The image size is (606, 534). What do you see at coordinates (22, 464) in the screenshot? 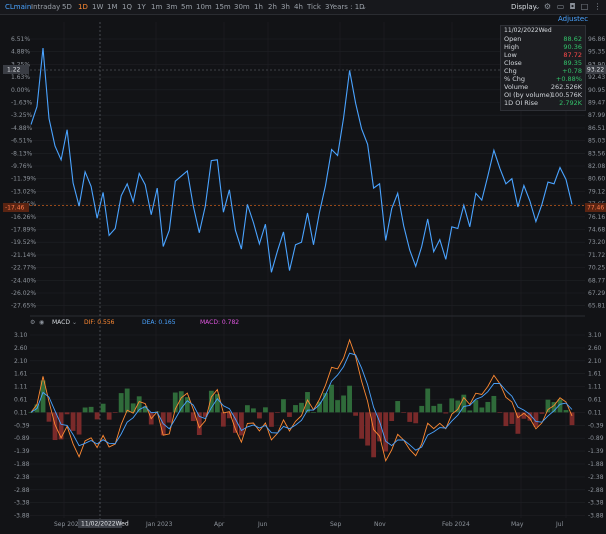
I see `macd-tick-left: -1.88` at bounding box center [22, 464].